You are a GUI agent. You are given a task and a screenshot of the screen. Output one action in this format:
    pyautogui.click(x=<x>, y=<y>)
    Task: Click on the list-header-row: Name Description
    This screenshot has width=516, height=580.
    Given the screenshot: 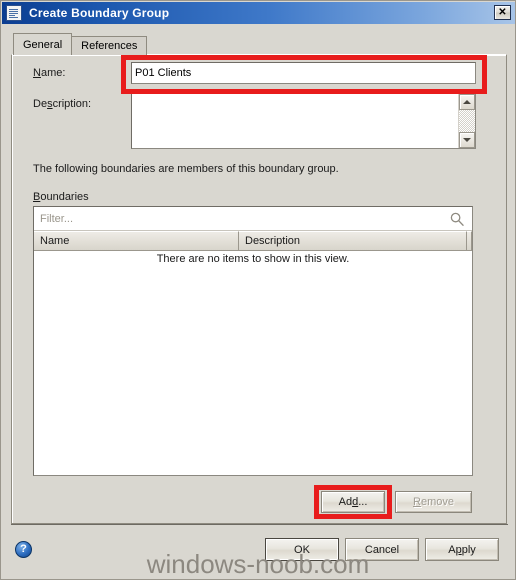 What is the action you would take?
    pyautogui.click(x=253, y=241)
    